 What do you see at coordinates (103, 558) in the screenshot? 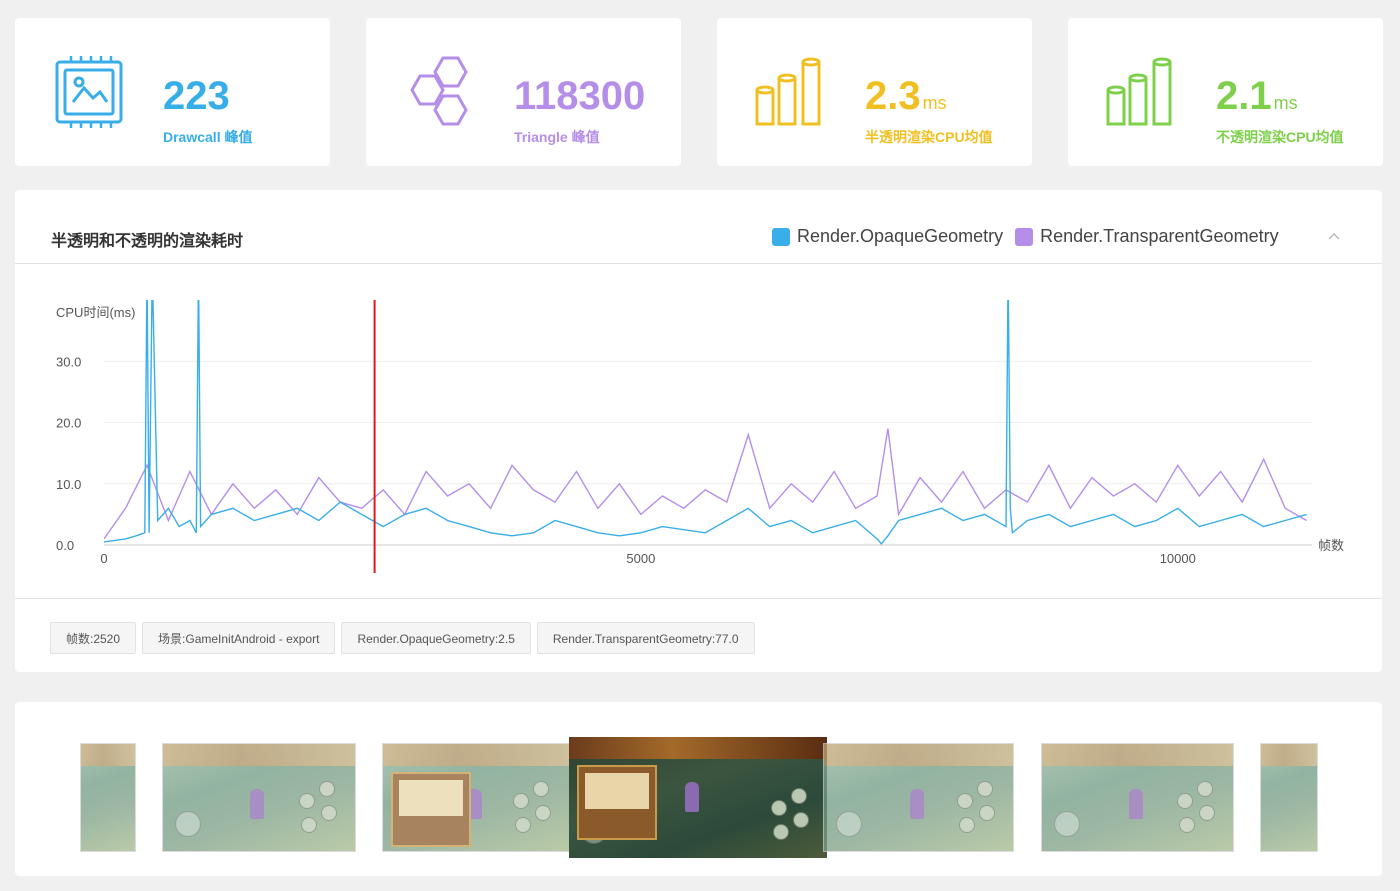
I see `x-tick-label: 0` at bounding box center [103, 558].